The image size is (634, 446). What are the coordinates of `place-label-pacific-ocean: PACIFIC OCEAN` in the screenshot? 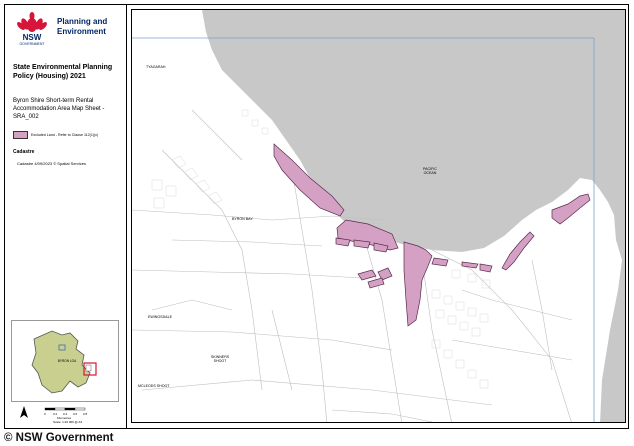 It's located at (430, 171).